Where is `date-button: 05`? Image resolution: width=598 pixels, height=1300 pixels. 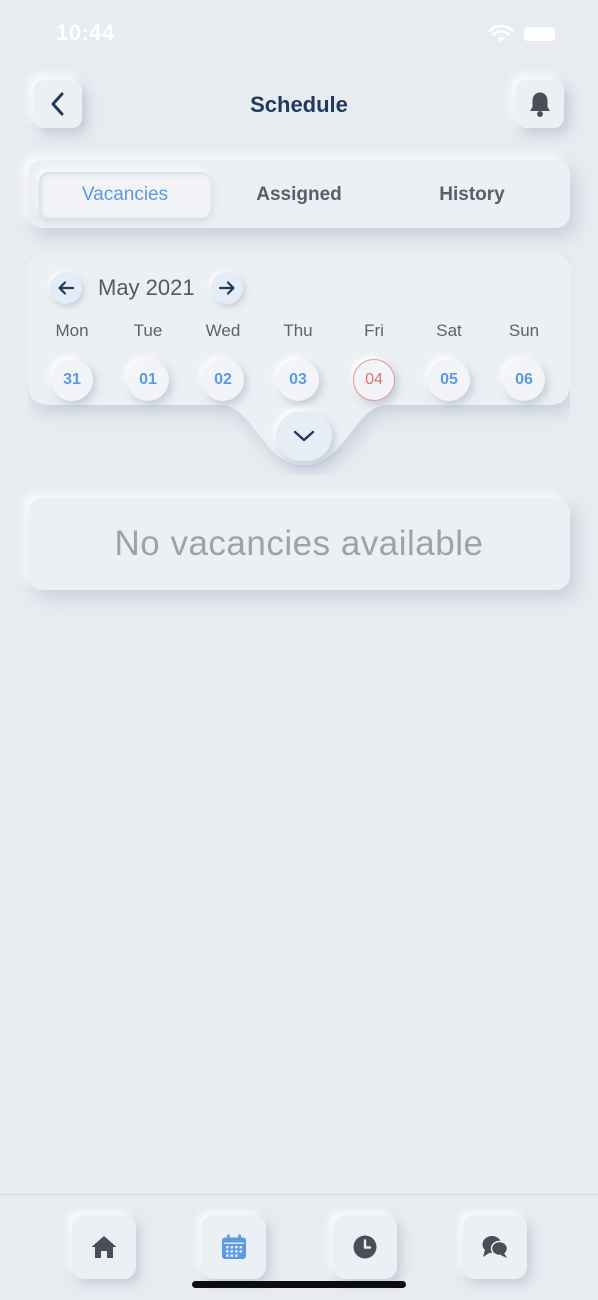 date-button: 05 is located at coordinates (449, 380).